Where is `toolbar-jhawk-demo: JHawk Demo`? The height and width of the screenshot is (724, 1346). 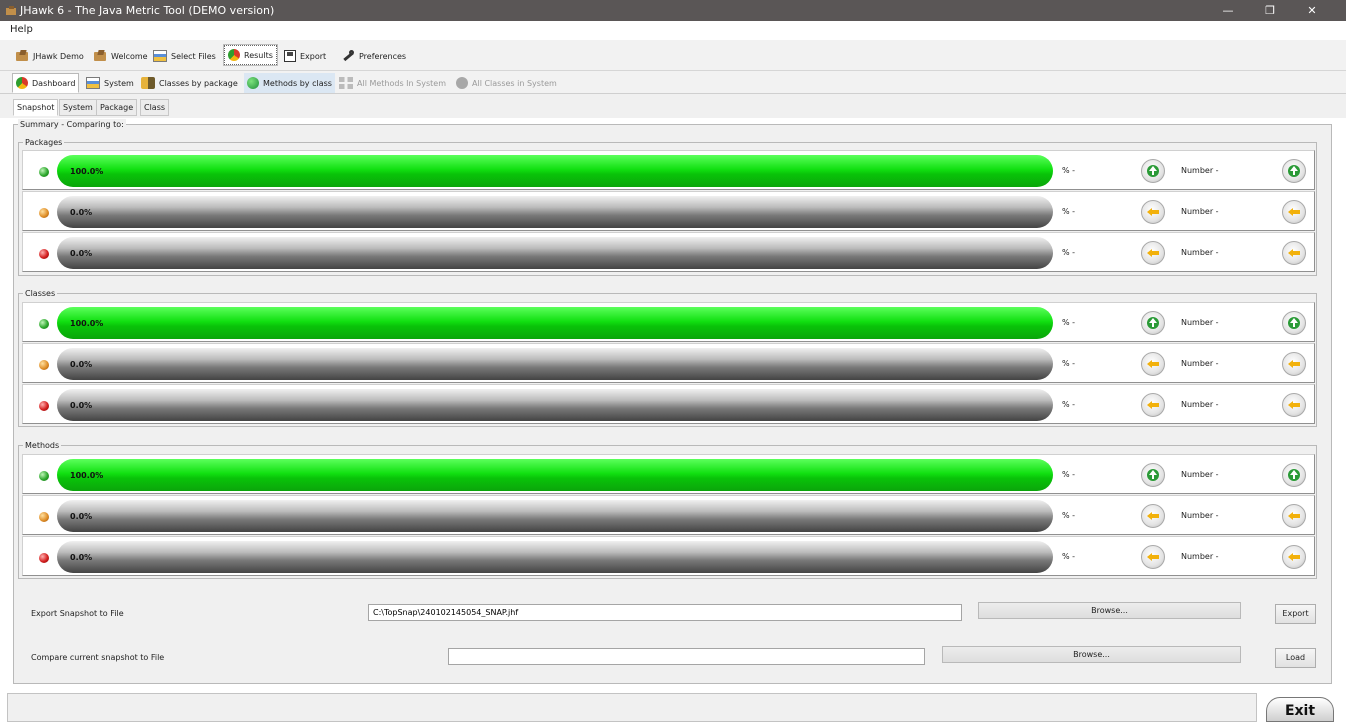 toolbar-jhawk-demo: JHawk Demo is located at coordinates (49, 56).